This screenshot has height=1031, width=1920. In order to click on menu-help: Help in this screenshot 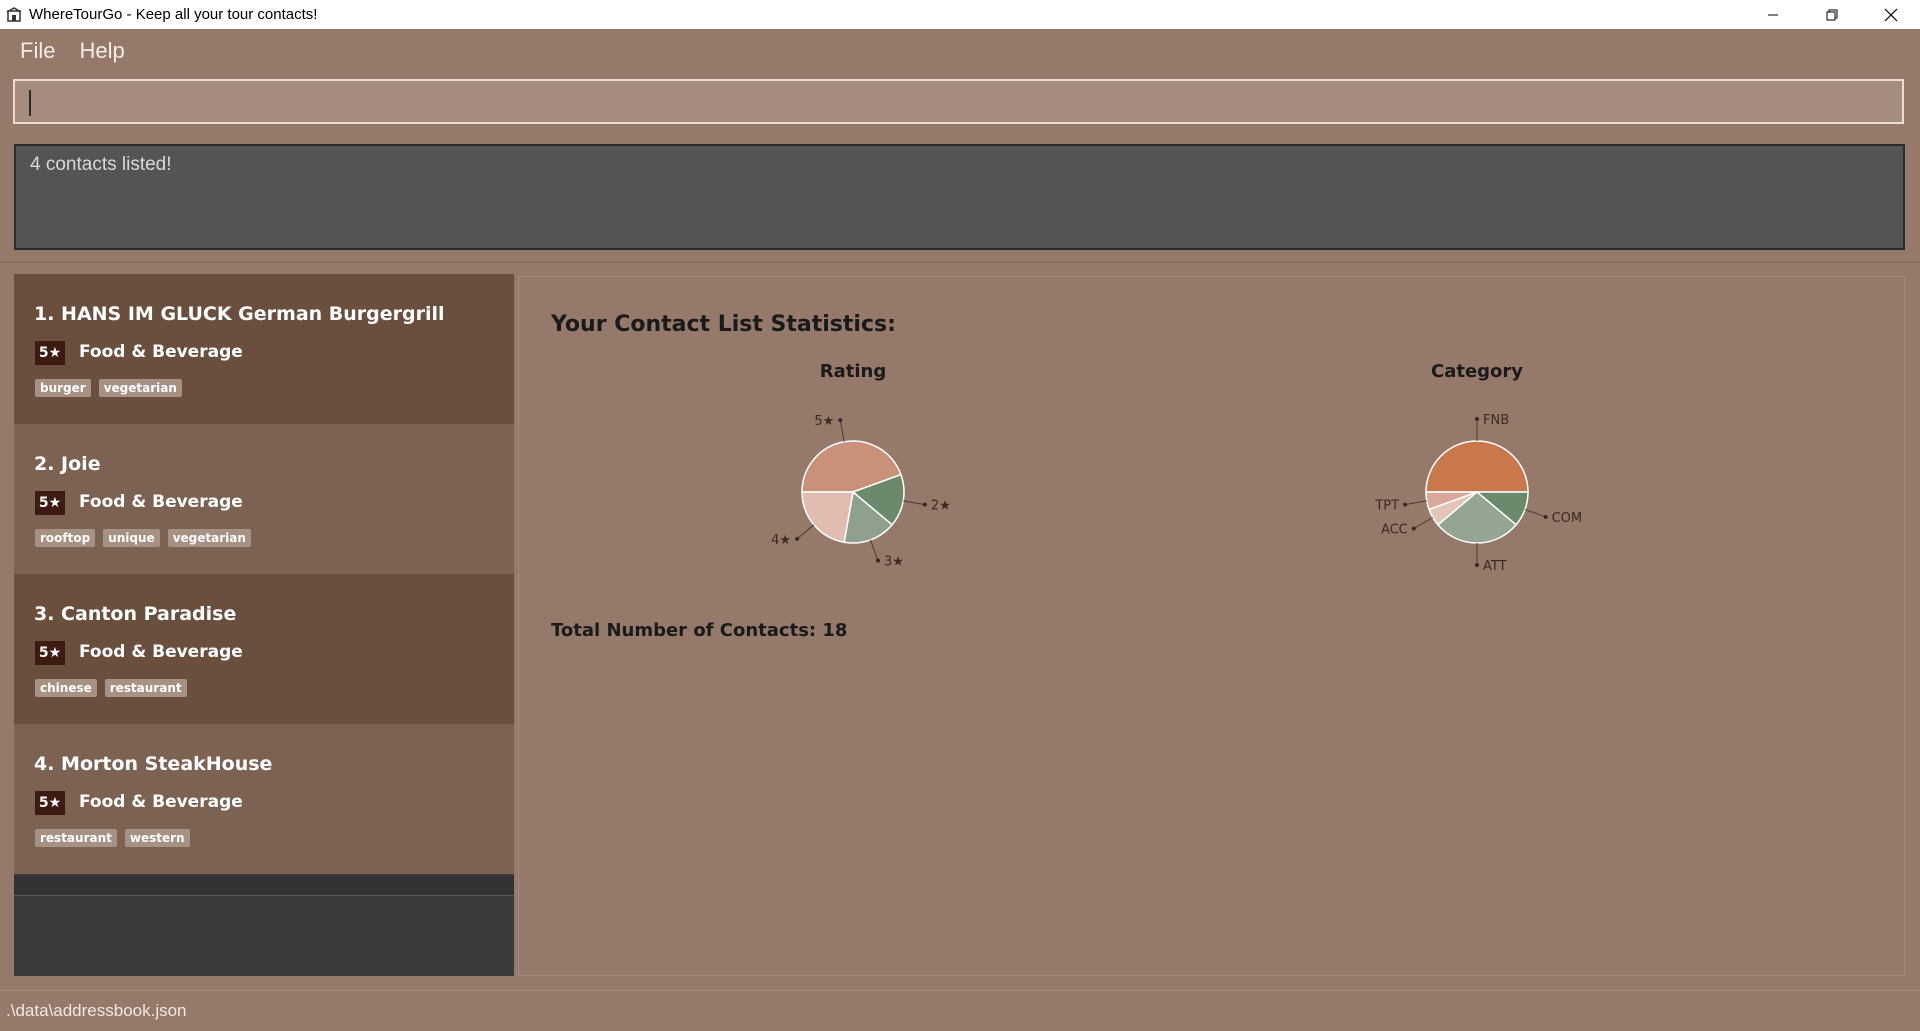, I will do `click(101, 51)`.